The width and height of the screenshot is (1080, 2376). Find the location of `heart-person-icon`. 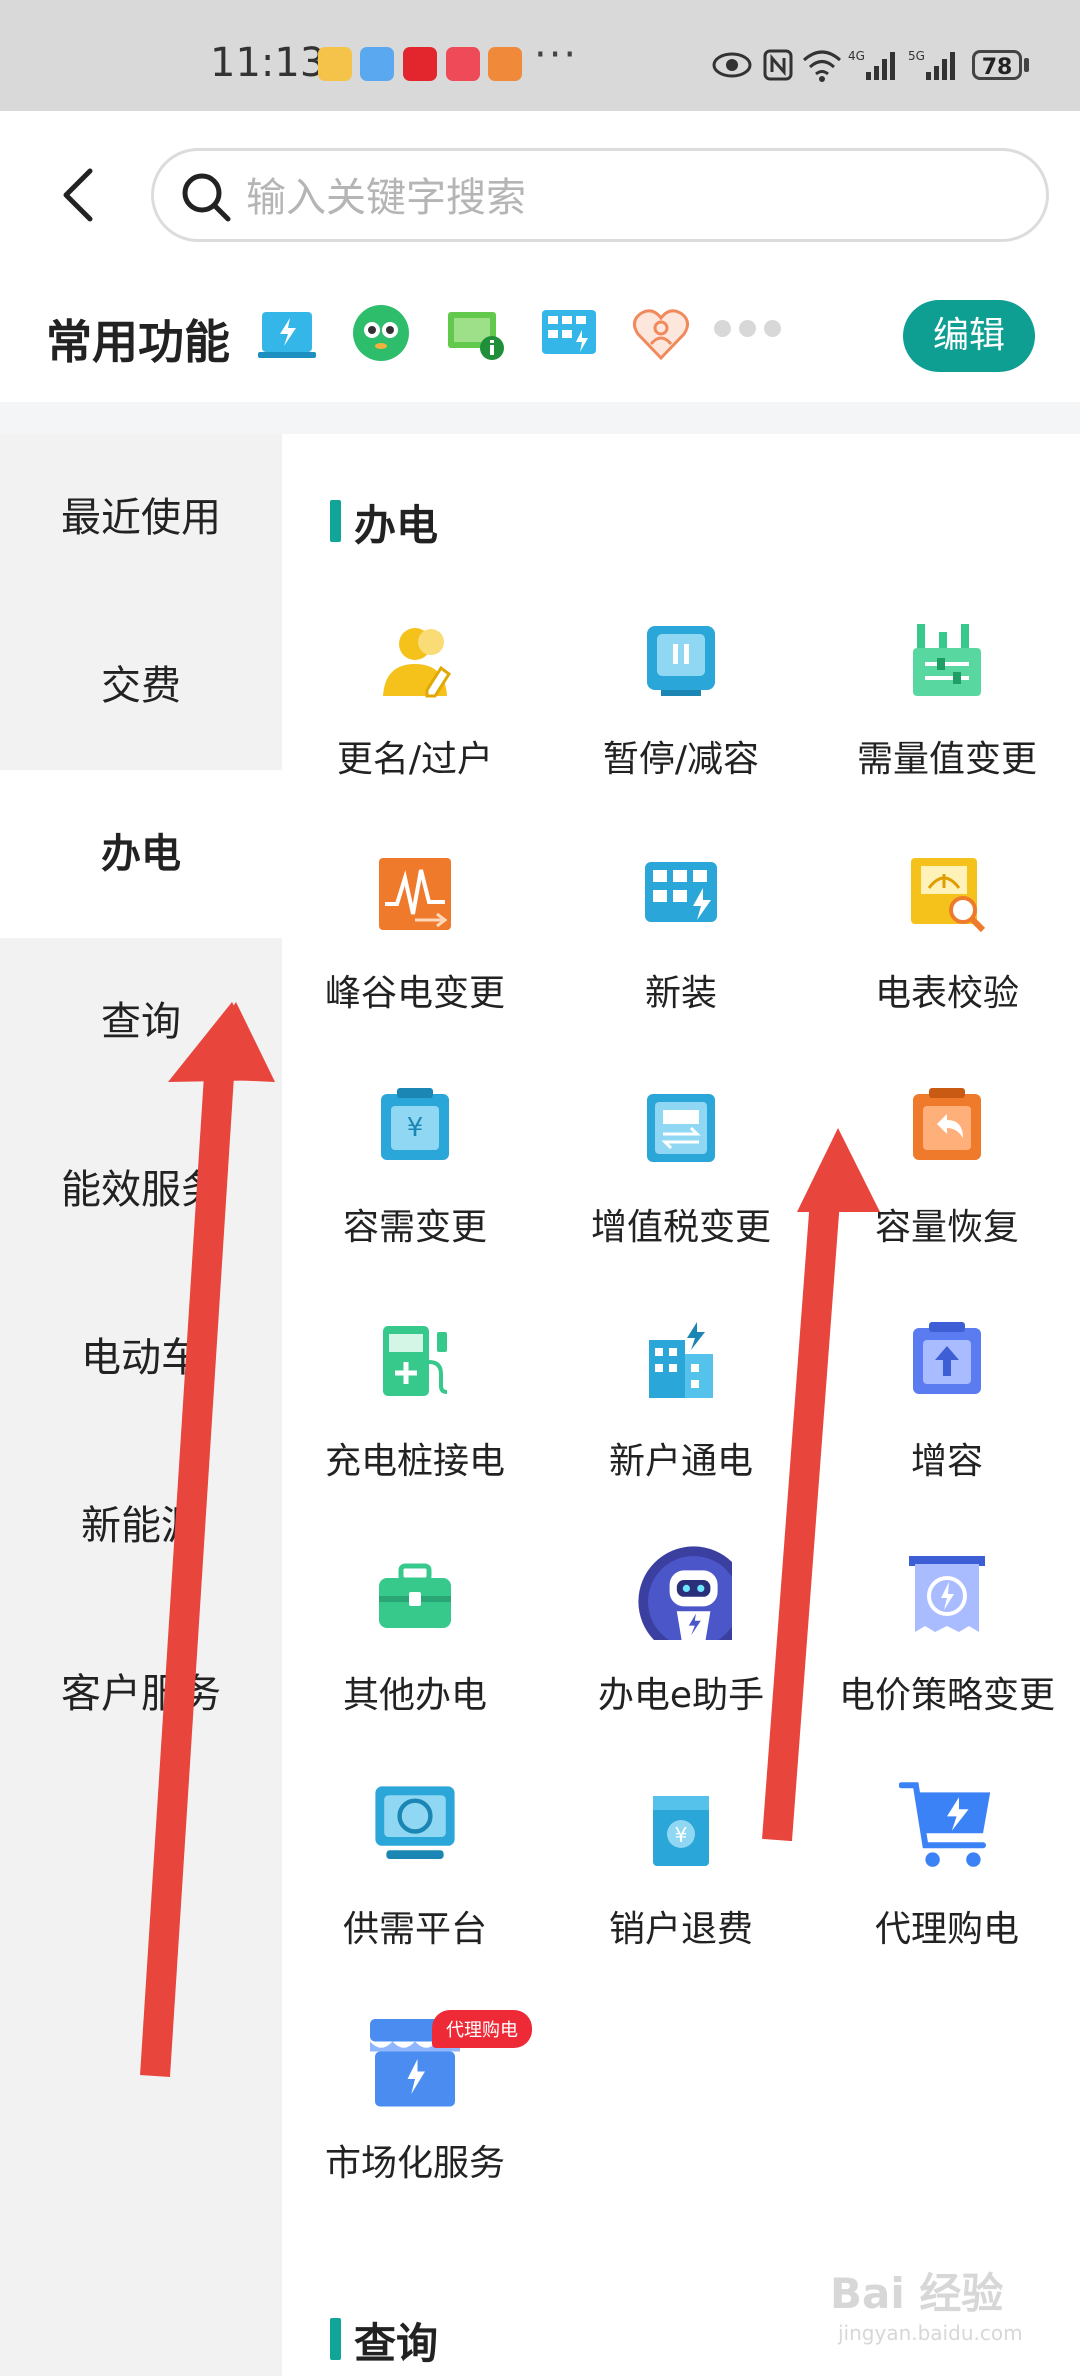

heart-person-icon is located at coordinates (661, 333).